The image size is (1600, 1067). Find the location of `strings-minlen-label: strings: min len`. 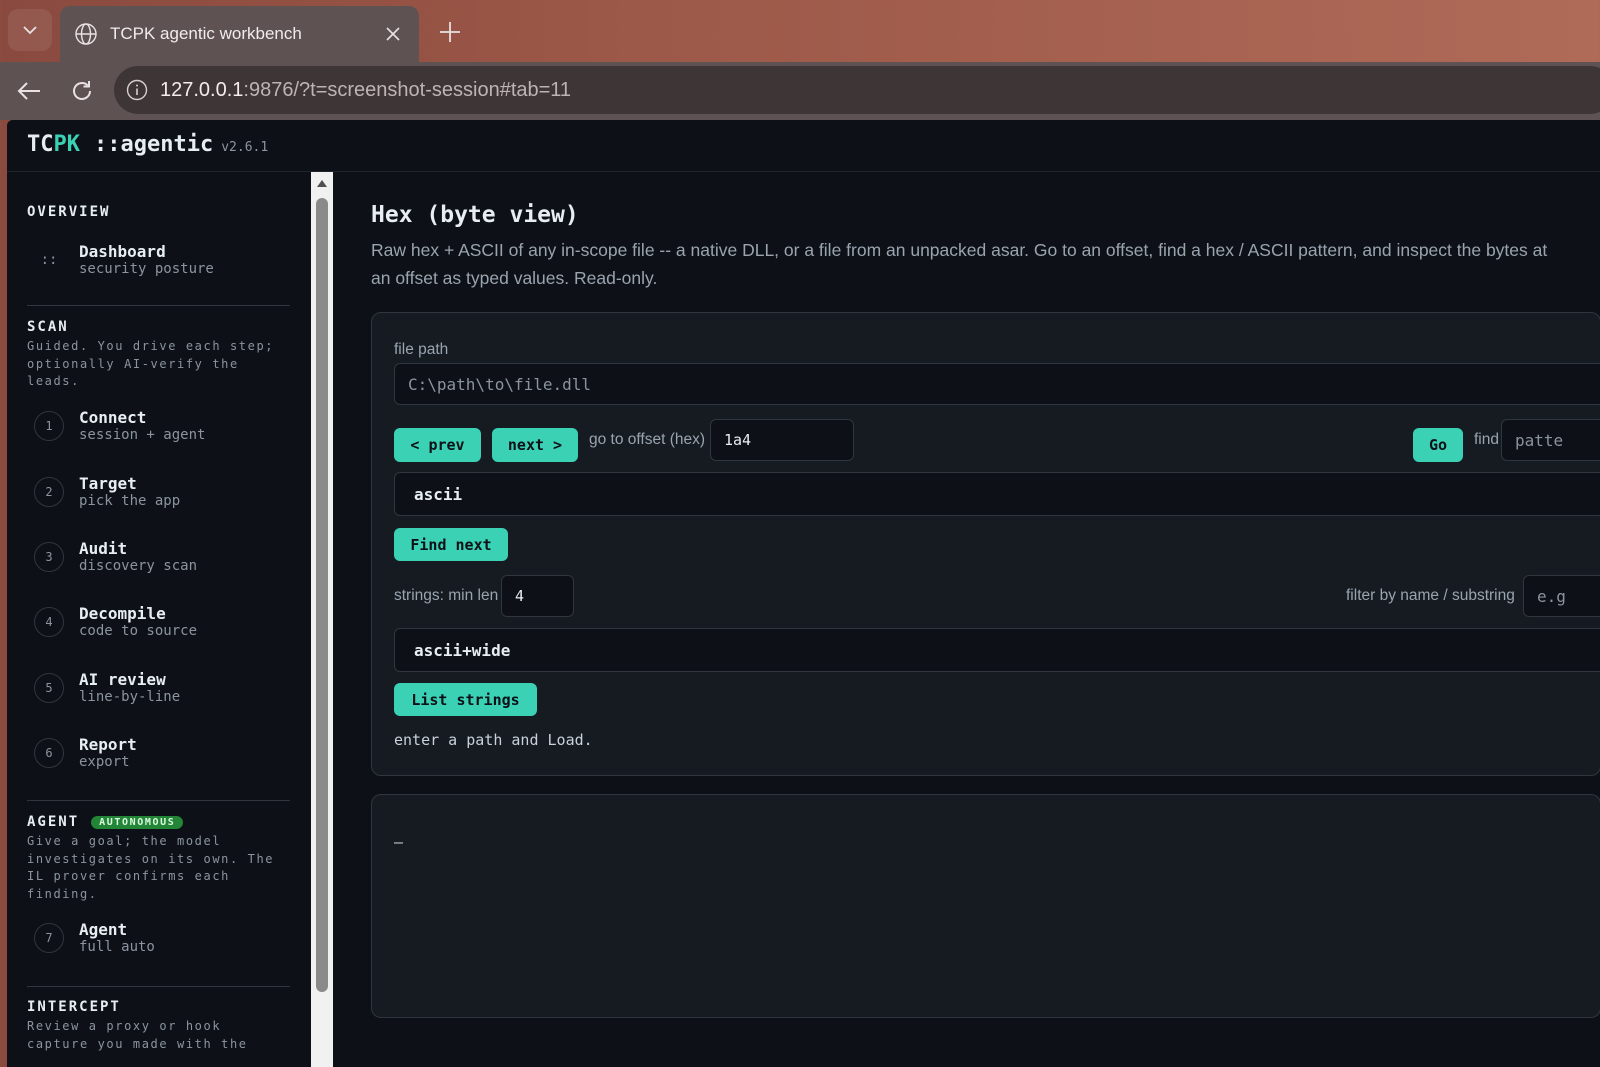

strings-minlen-label: strings: min len is located at coordinates (446, 595).